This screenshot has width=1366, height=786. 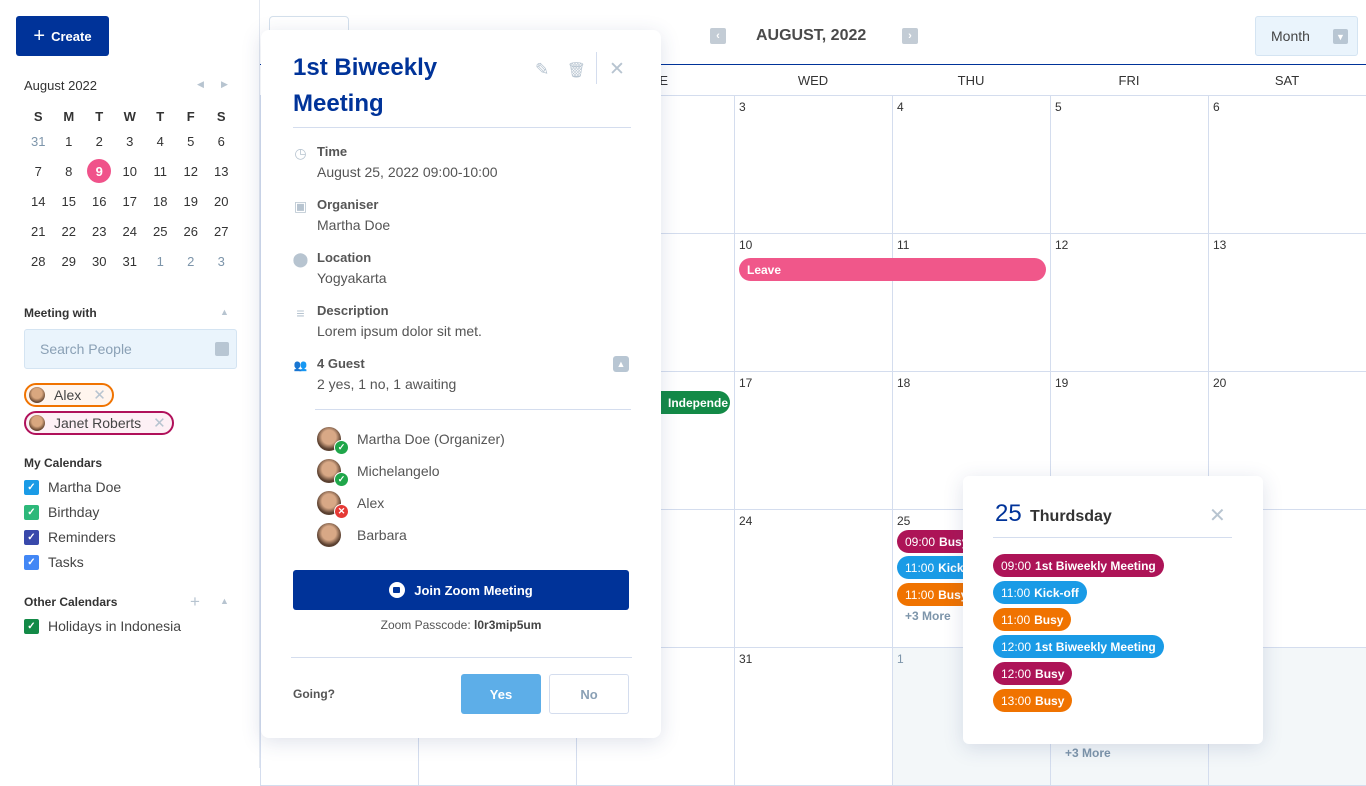 What do you see at coordinates (221, 141) in the screenshot?
I see `mini-day: 6` at bounding box center [221, 141].